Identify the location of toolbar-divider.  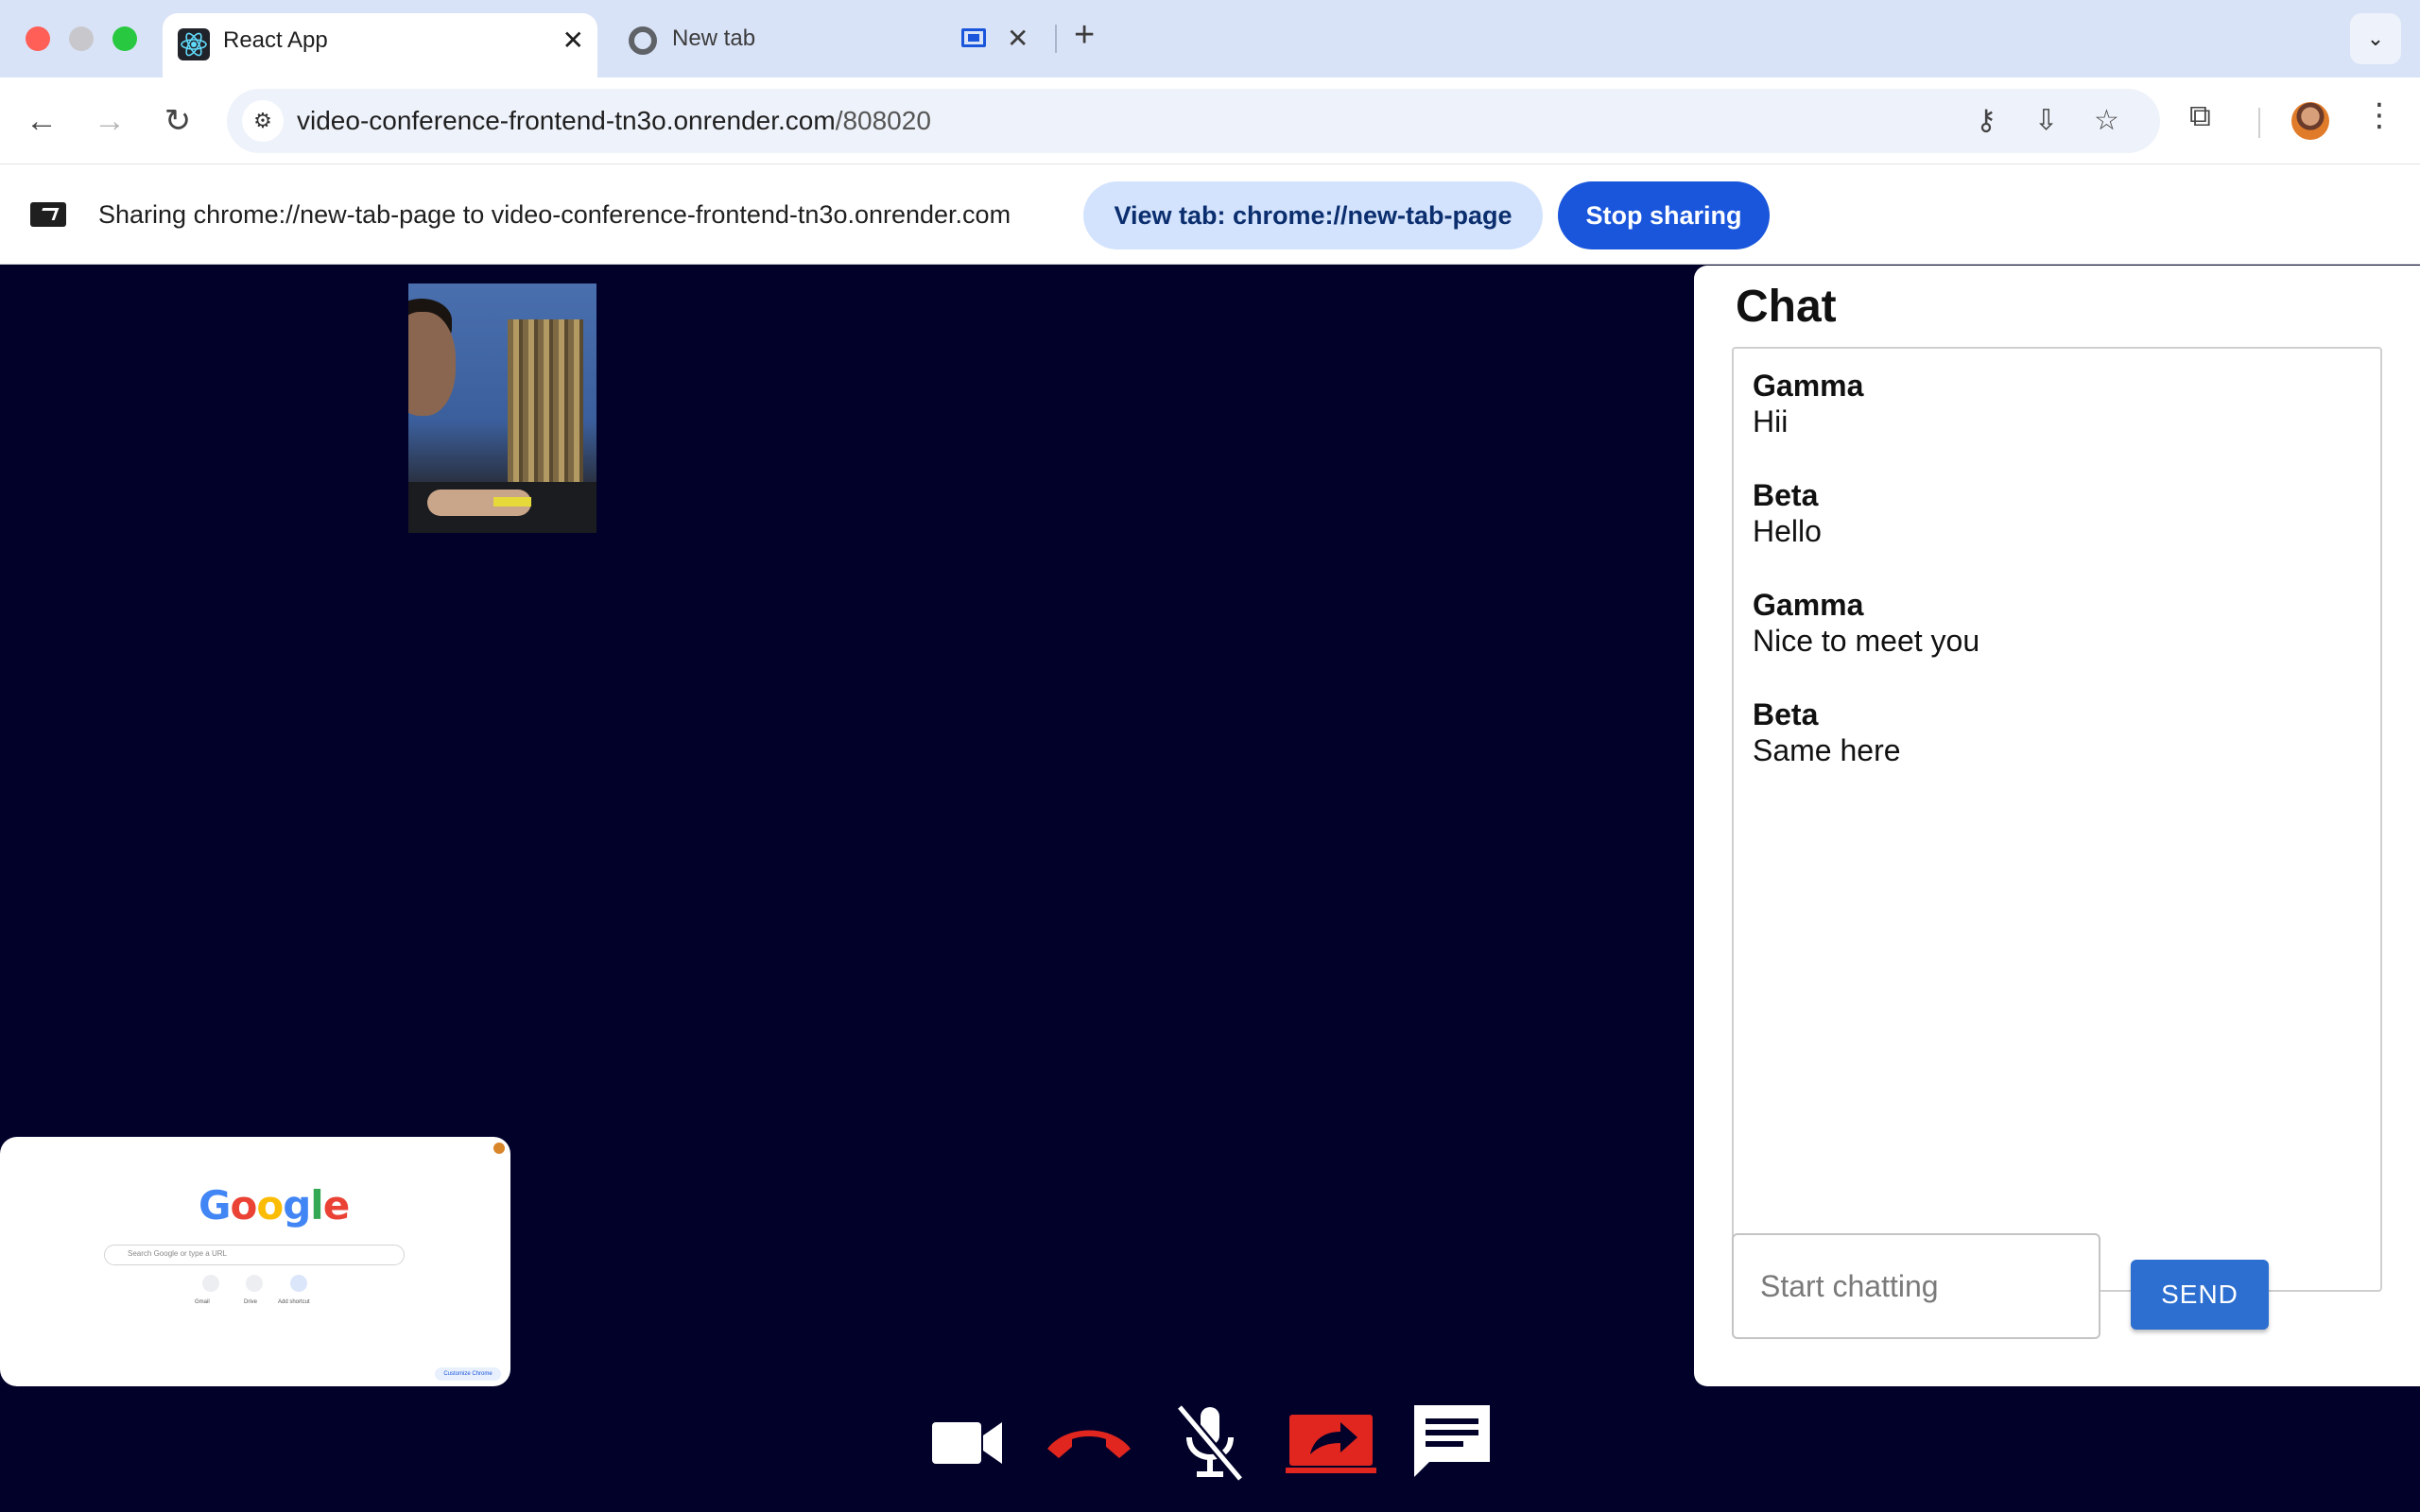
(2259, 123).